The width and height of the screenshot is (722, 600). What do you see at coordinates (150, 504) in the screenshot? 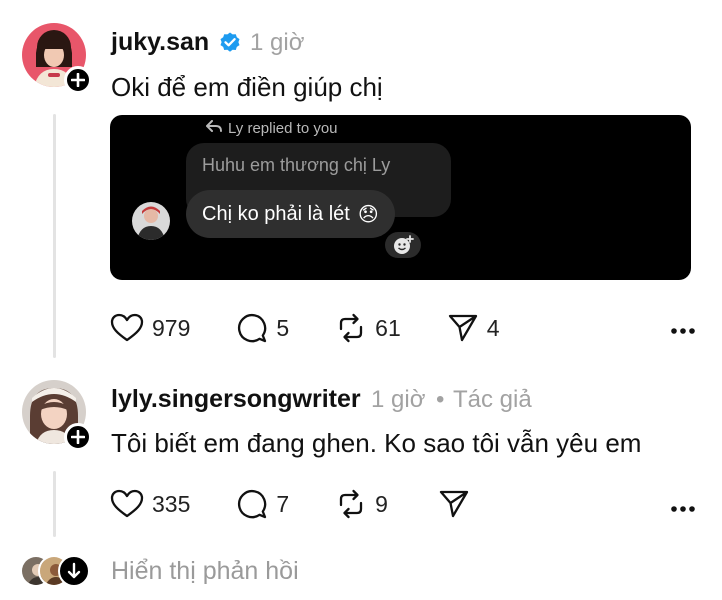
I see `like-button: 335` at bounding box center [150, 504].